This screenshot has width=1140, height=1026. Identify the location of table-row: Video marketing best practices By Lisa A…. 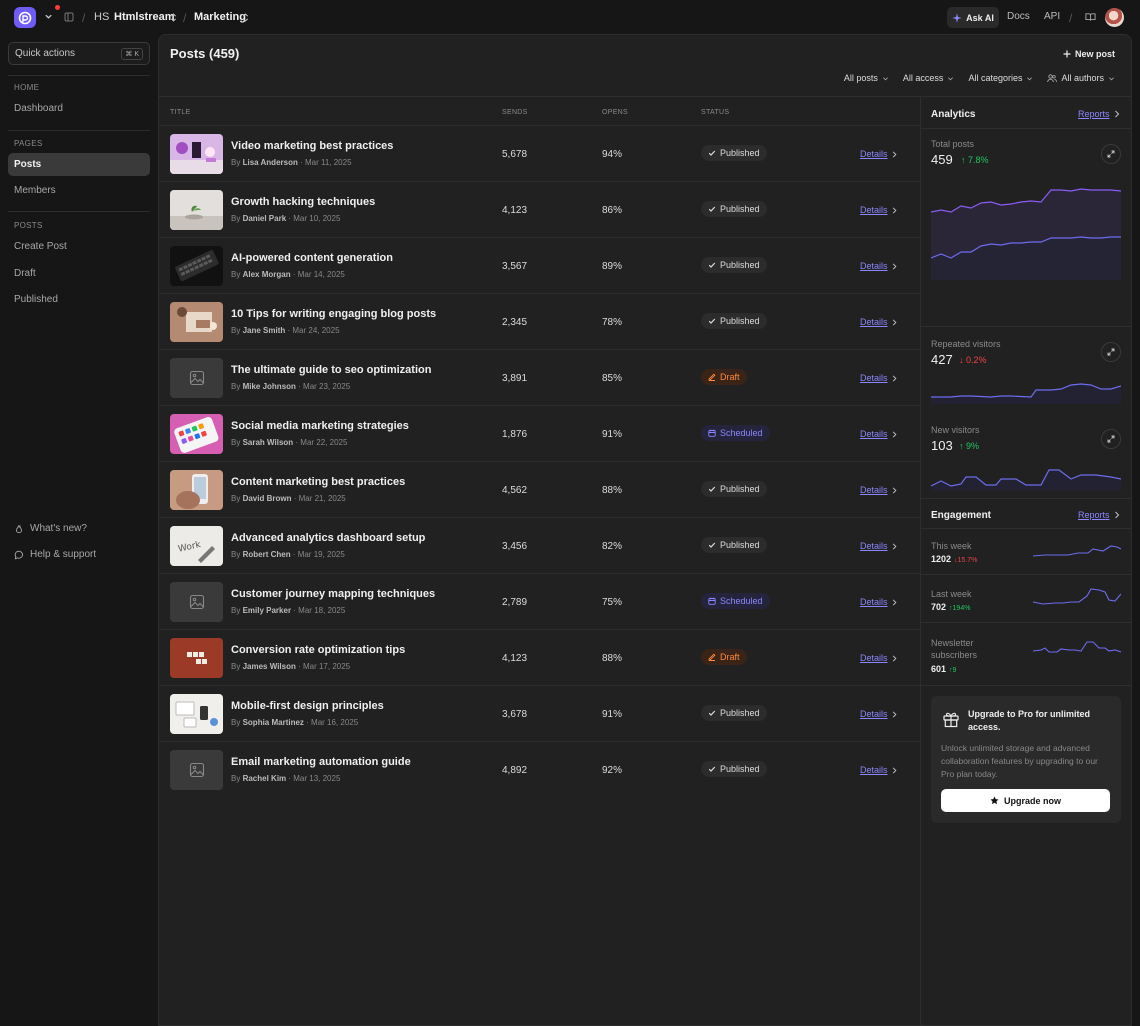
(539, 153).